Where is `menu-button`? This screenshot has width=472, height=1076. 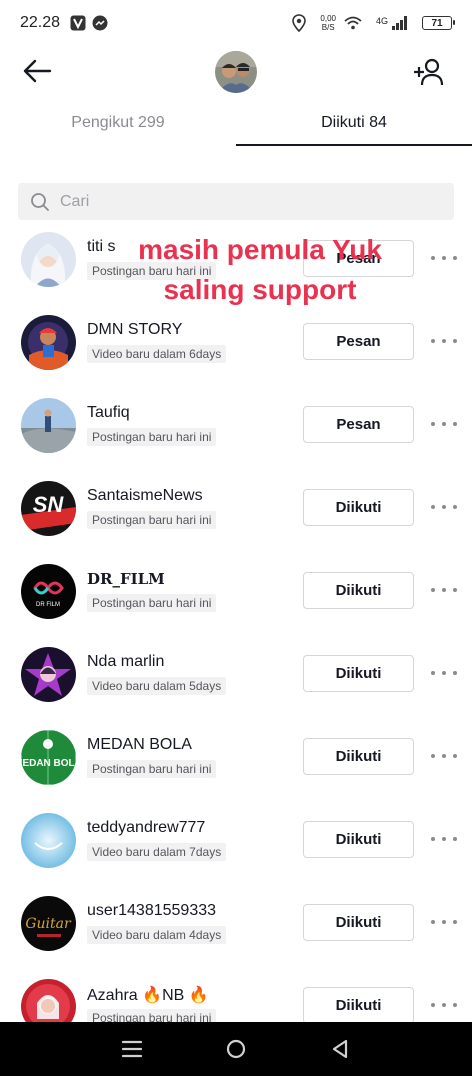 menu-button is located at coordinates (132, 1049).